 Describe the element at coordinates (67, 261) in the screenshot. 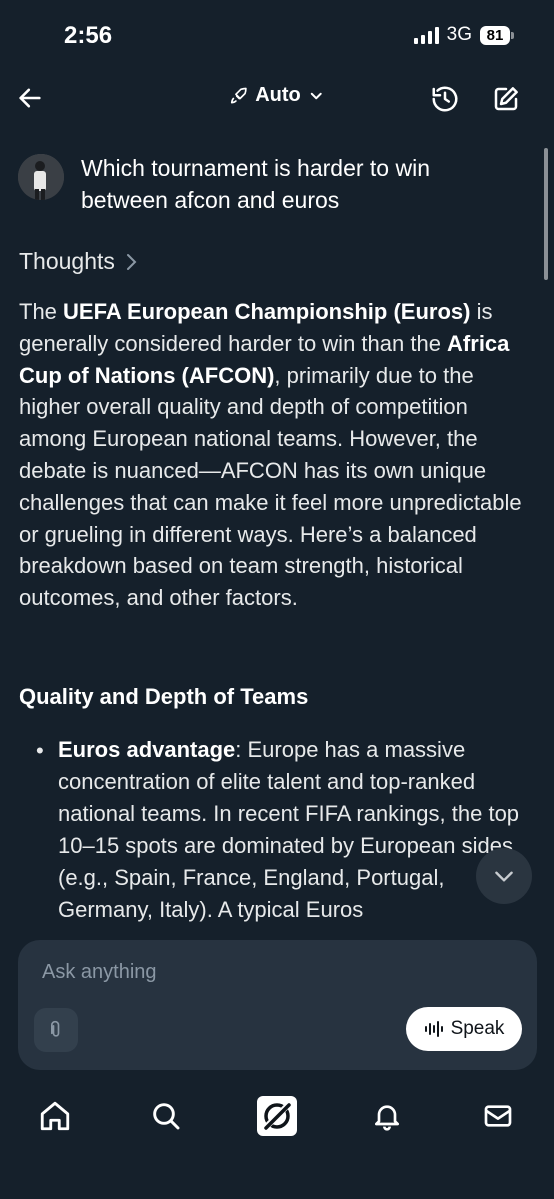

I see `thoughts-label: Thoughts` at that location.